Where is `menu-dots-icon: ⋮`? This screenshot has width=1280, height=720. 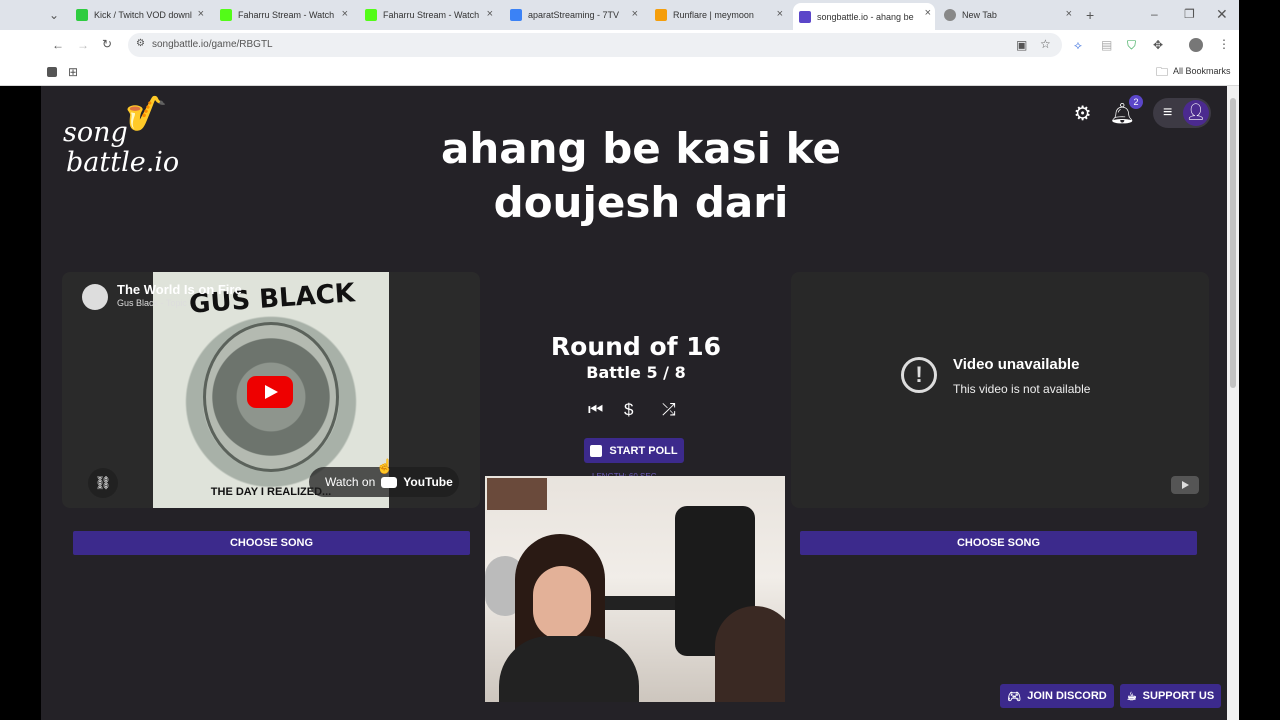
menu-dots-icon: ⋮ is located at coordinates (1224, 44).